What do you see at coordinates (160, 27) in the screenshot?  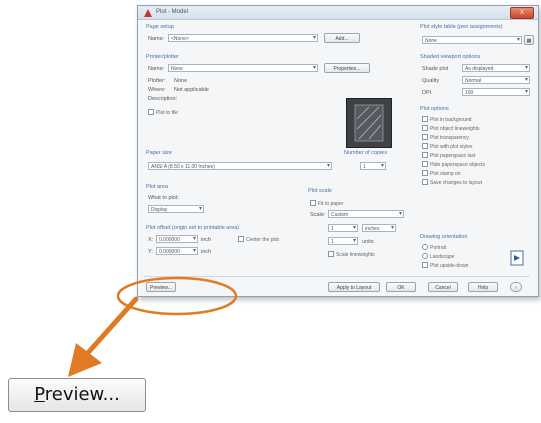 I see `page-setup-header: Page setup` at bounding box center [160, 27].